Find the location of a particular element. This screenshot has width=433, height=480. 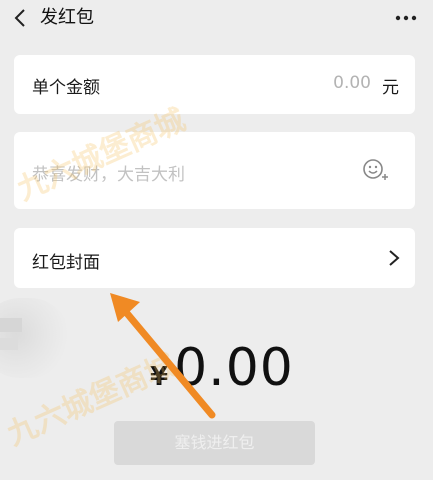

total-amount: ¥ 0.00 is located at coordinates (222, 368).